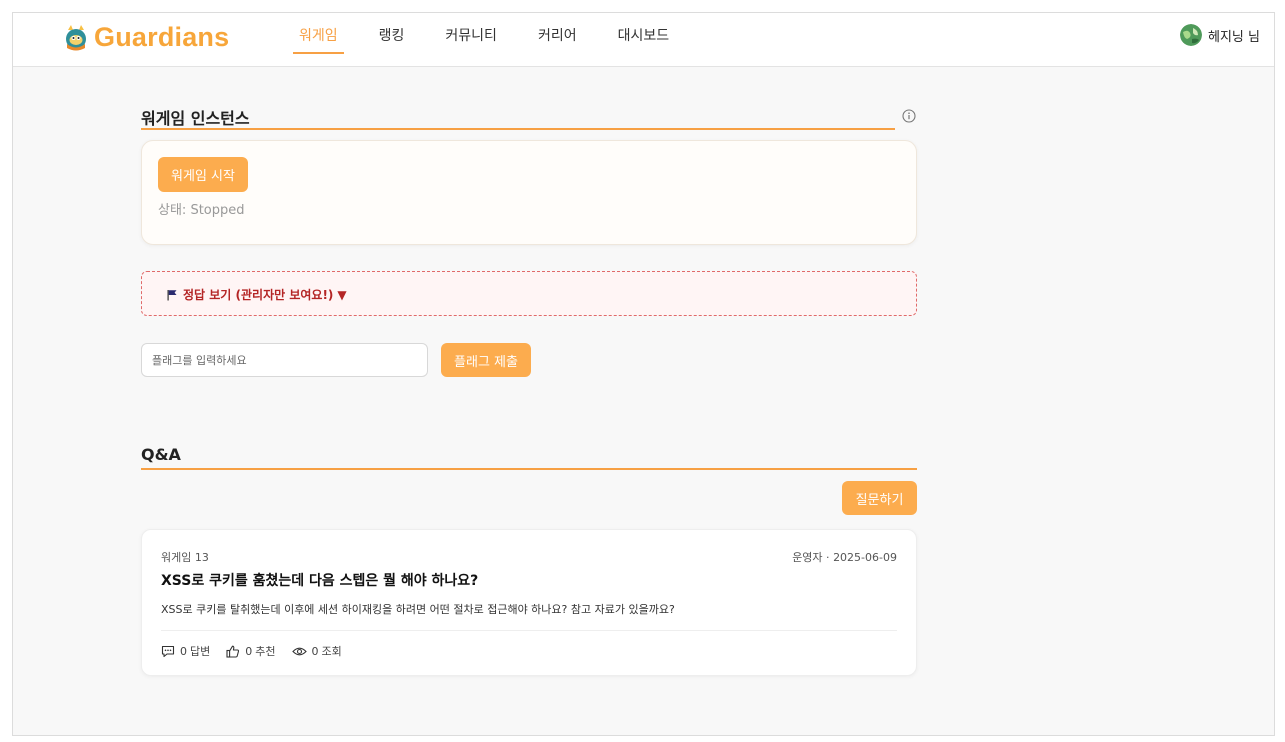  I want to click on start-wargame-button: 워게임 시작, so click(203, 174).